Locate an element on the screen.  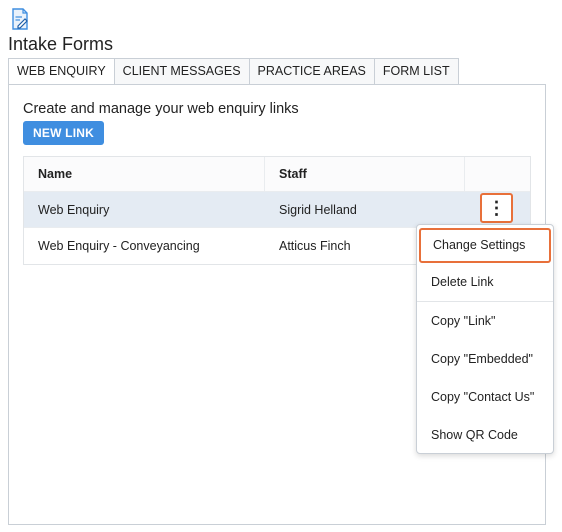
tab-practice-areas: PRACTICE AREAS is located at coordinates (312, 71).